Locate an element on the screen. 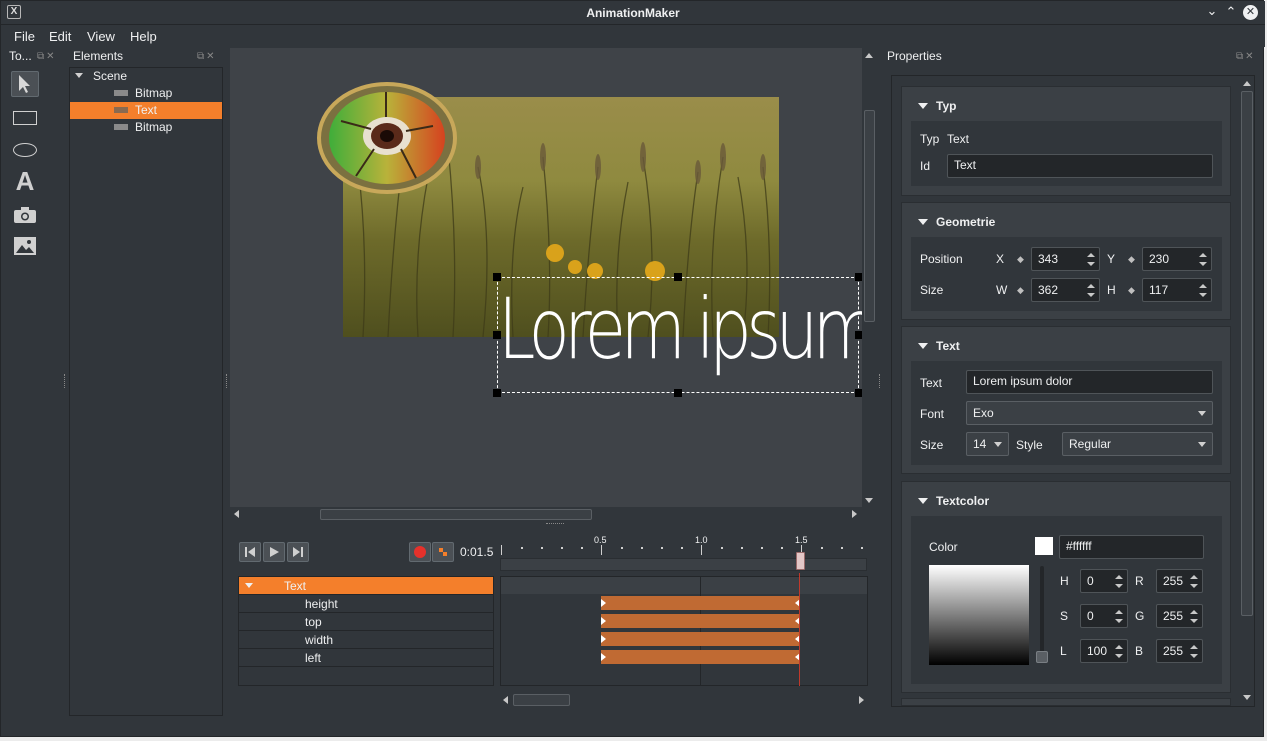  menu-file: File is located at coordinates (24, 36).